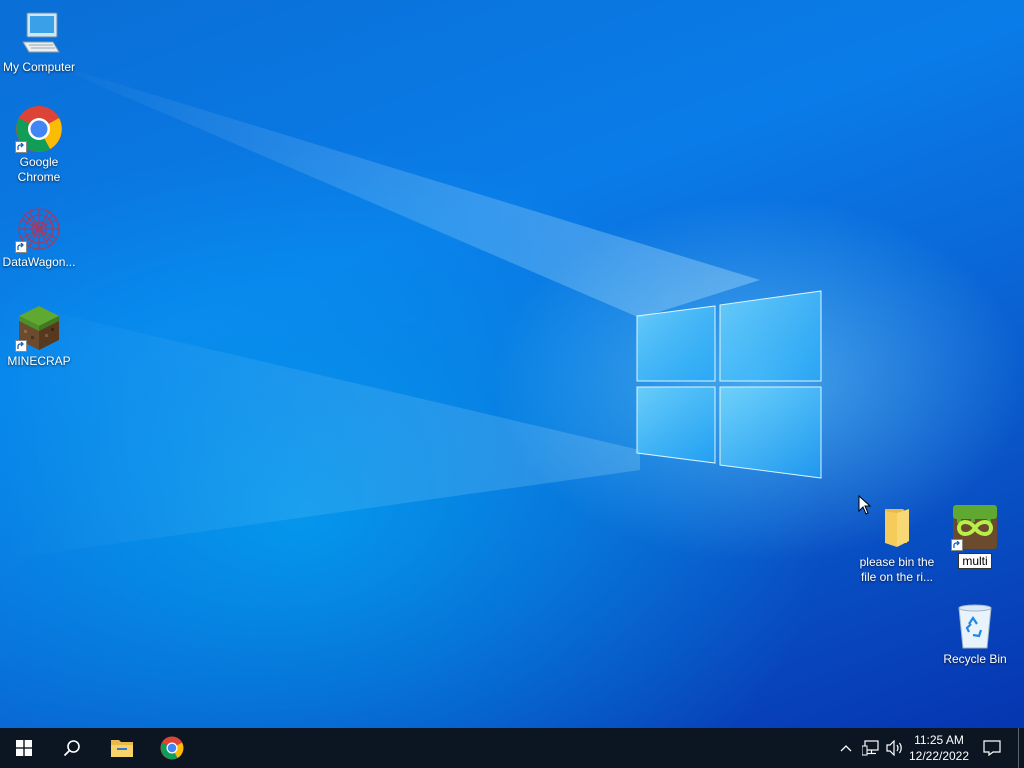 This screenshot has height=768, width=1024. I want to click on desktop-icon-label: MINECRAP, so click(39, 361).